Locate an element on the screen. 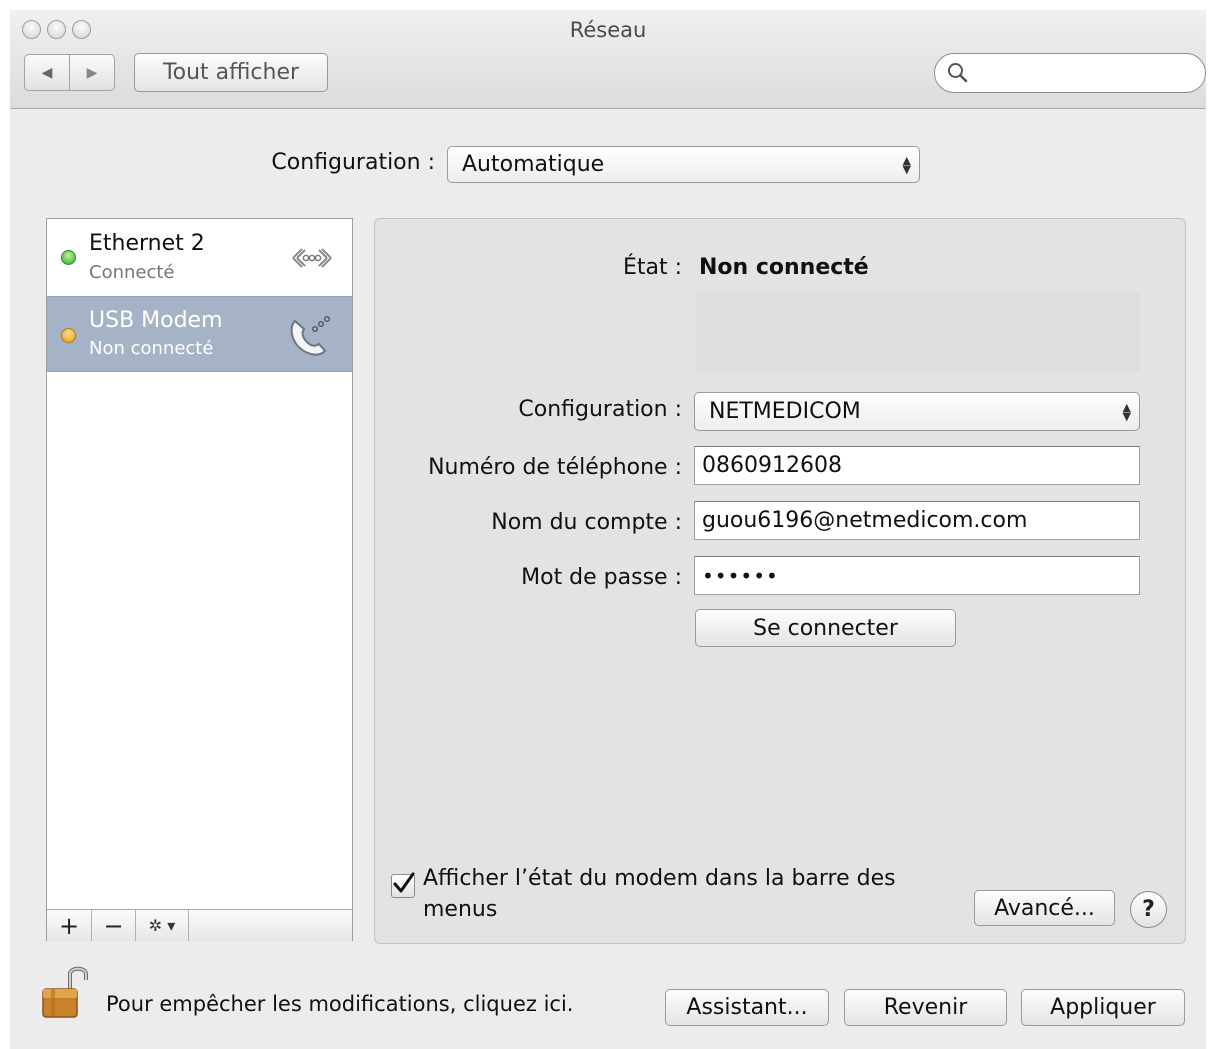 The image size is (1208, 1049). remove-service-button: − is located at coordinates (114, 925).